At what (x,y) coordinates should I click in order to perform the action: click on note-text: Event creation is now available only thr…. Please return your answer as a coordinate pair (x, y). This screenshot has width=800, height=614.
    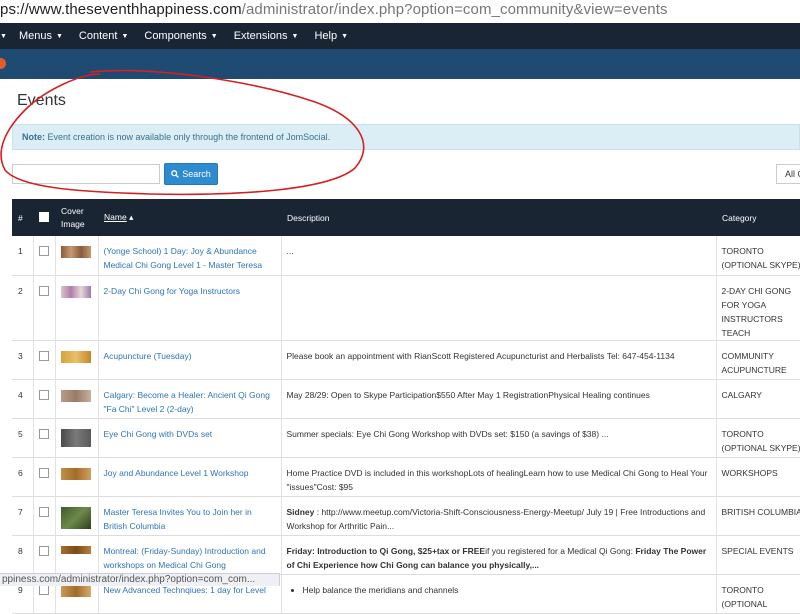
    Looking at the image, I should click on (188, 137).